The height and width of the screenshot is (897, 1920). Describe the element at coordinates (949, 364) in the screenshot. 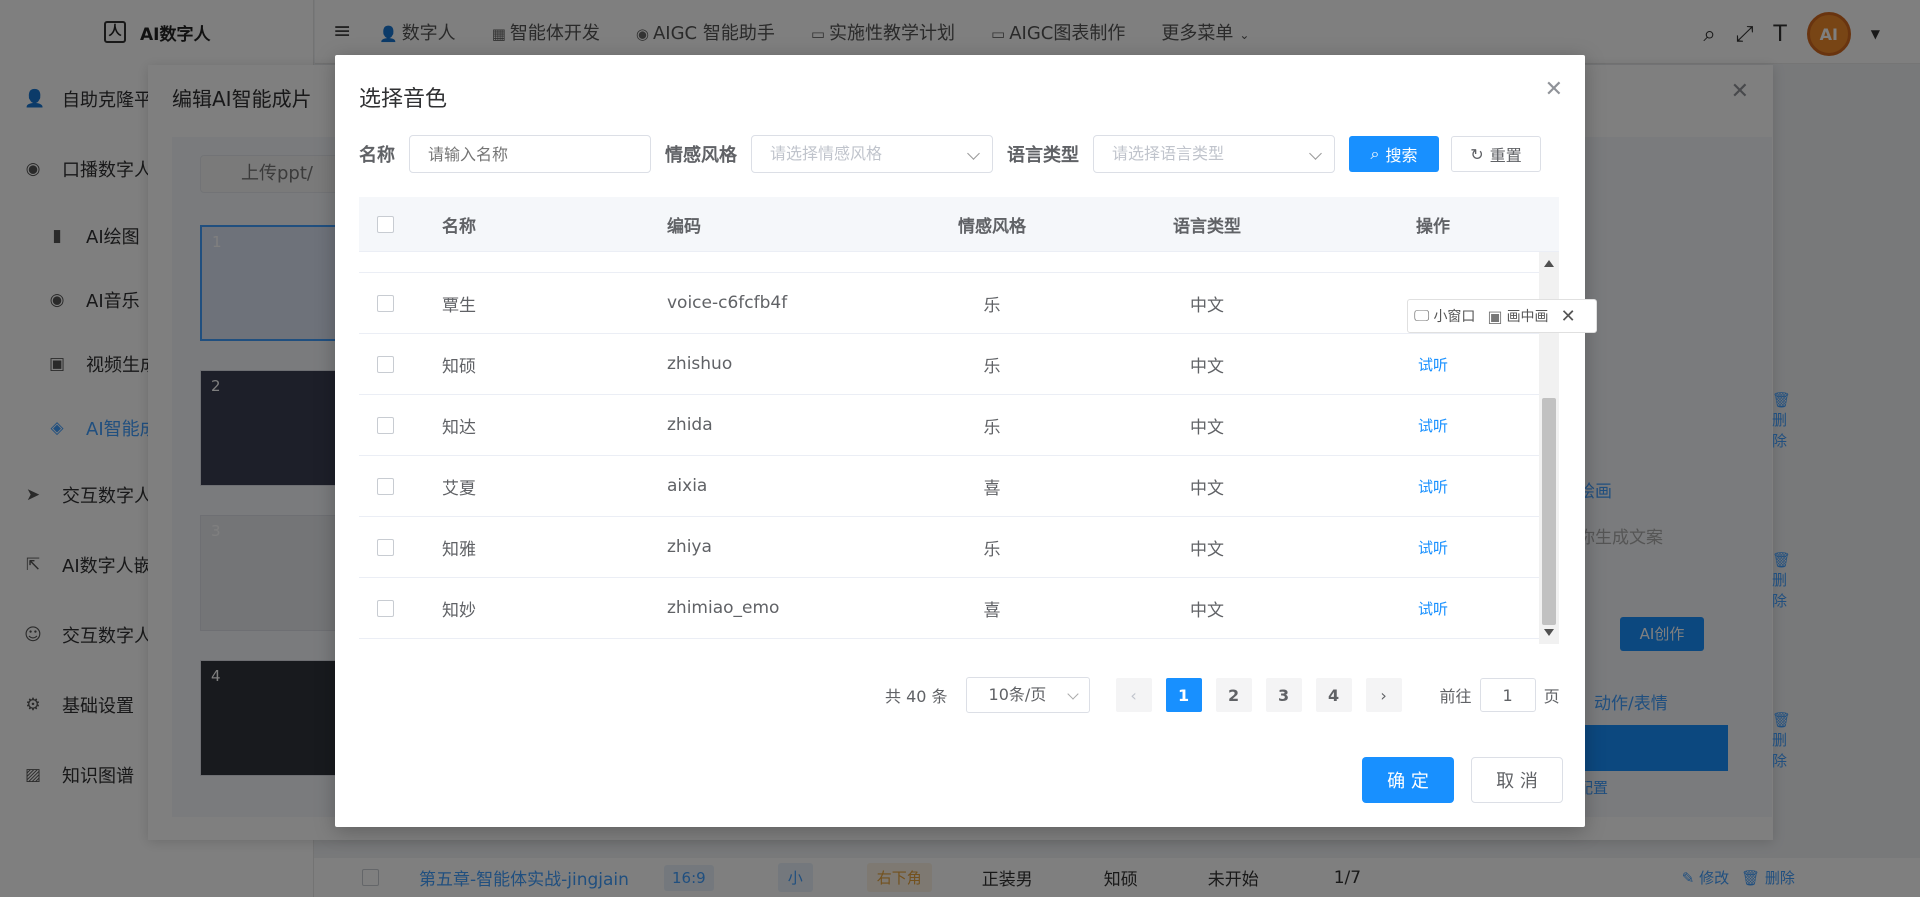

I see `table-row: 知硕 zhishuo 乐 中文 试听` at that location.